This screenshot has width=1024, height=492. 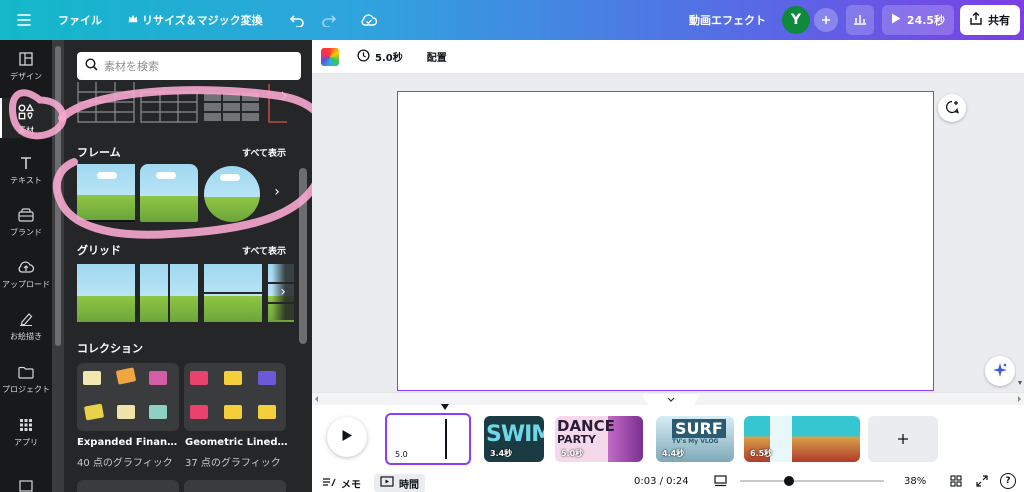 I want to click on timeline-clip-1: 5.0, so click(x=428, y=439).